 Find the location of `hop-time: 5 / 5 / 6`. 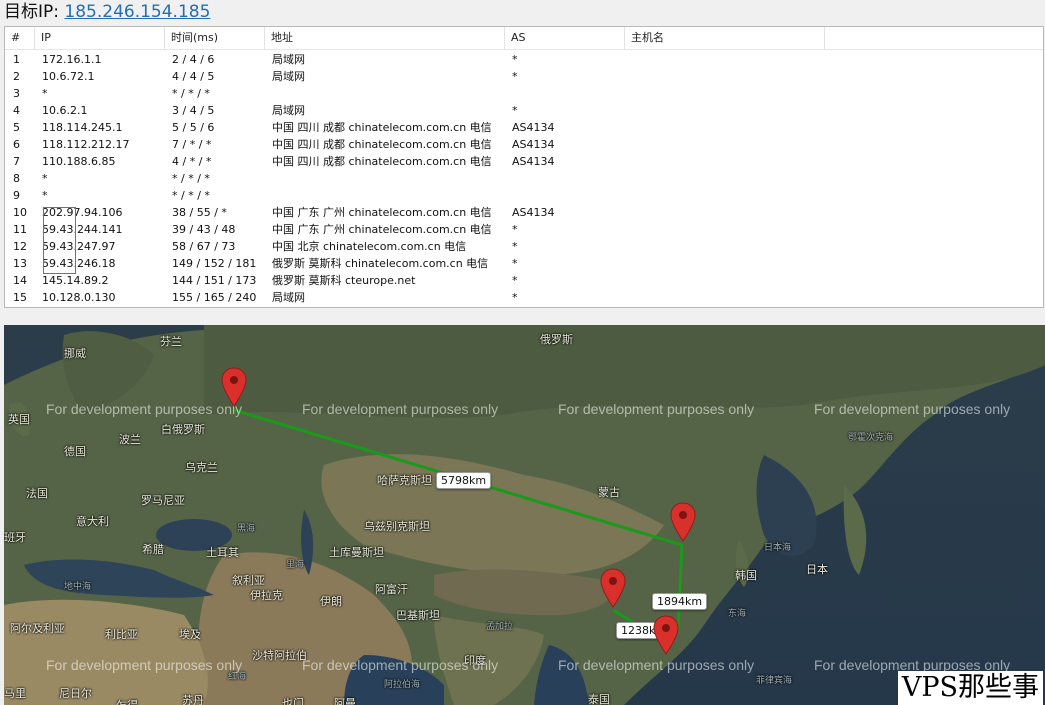

hop-time: 5 / 5 / 6 is located at coordinates (193, 127).